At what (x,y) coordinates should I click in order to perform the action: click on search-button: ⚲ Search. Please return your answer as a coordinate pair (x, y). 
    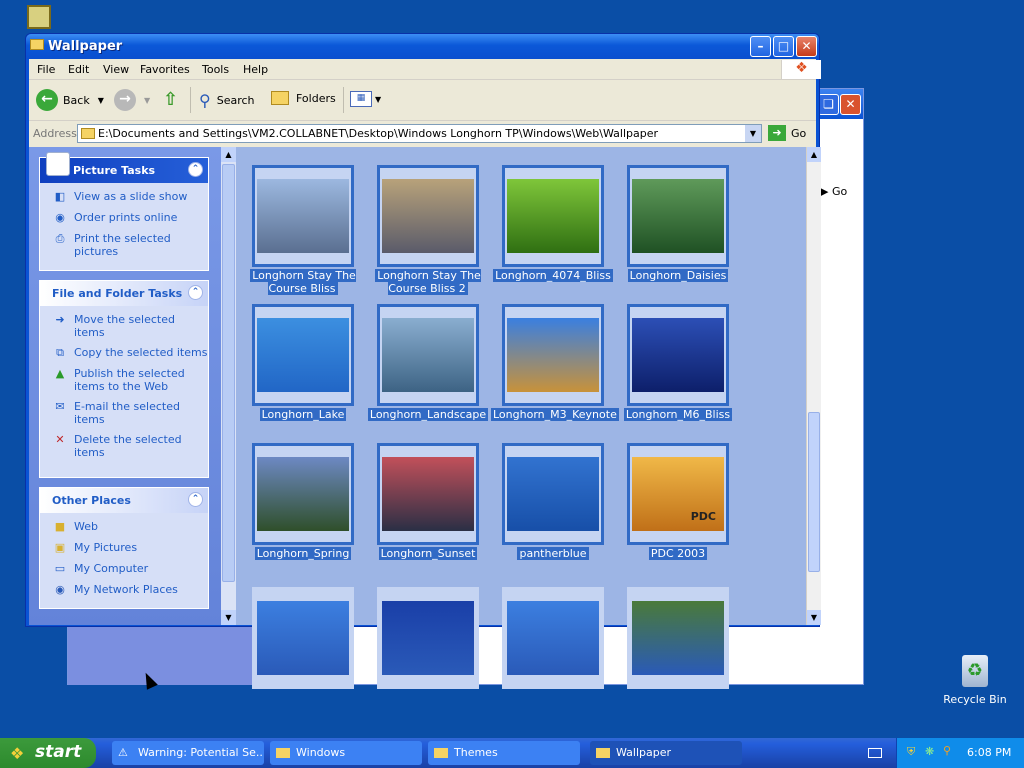
    Looking at the image, I should click on (227, 100).